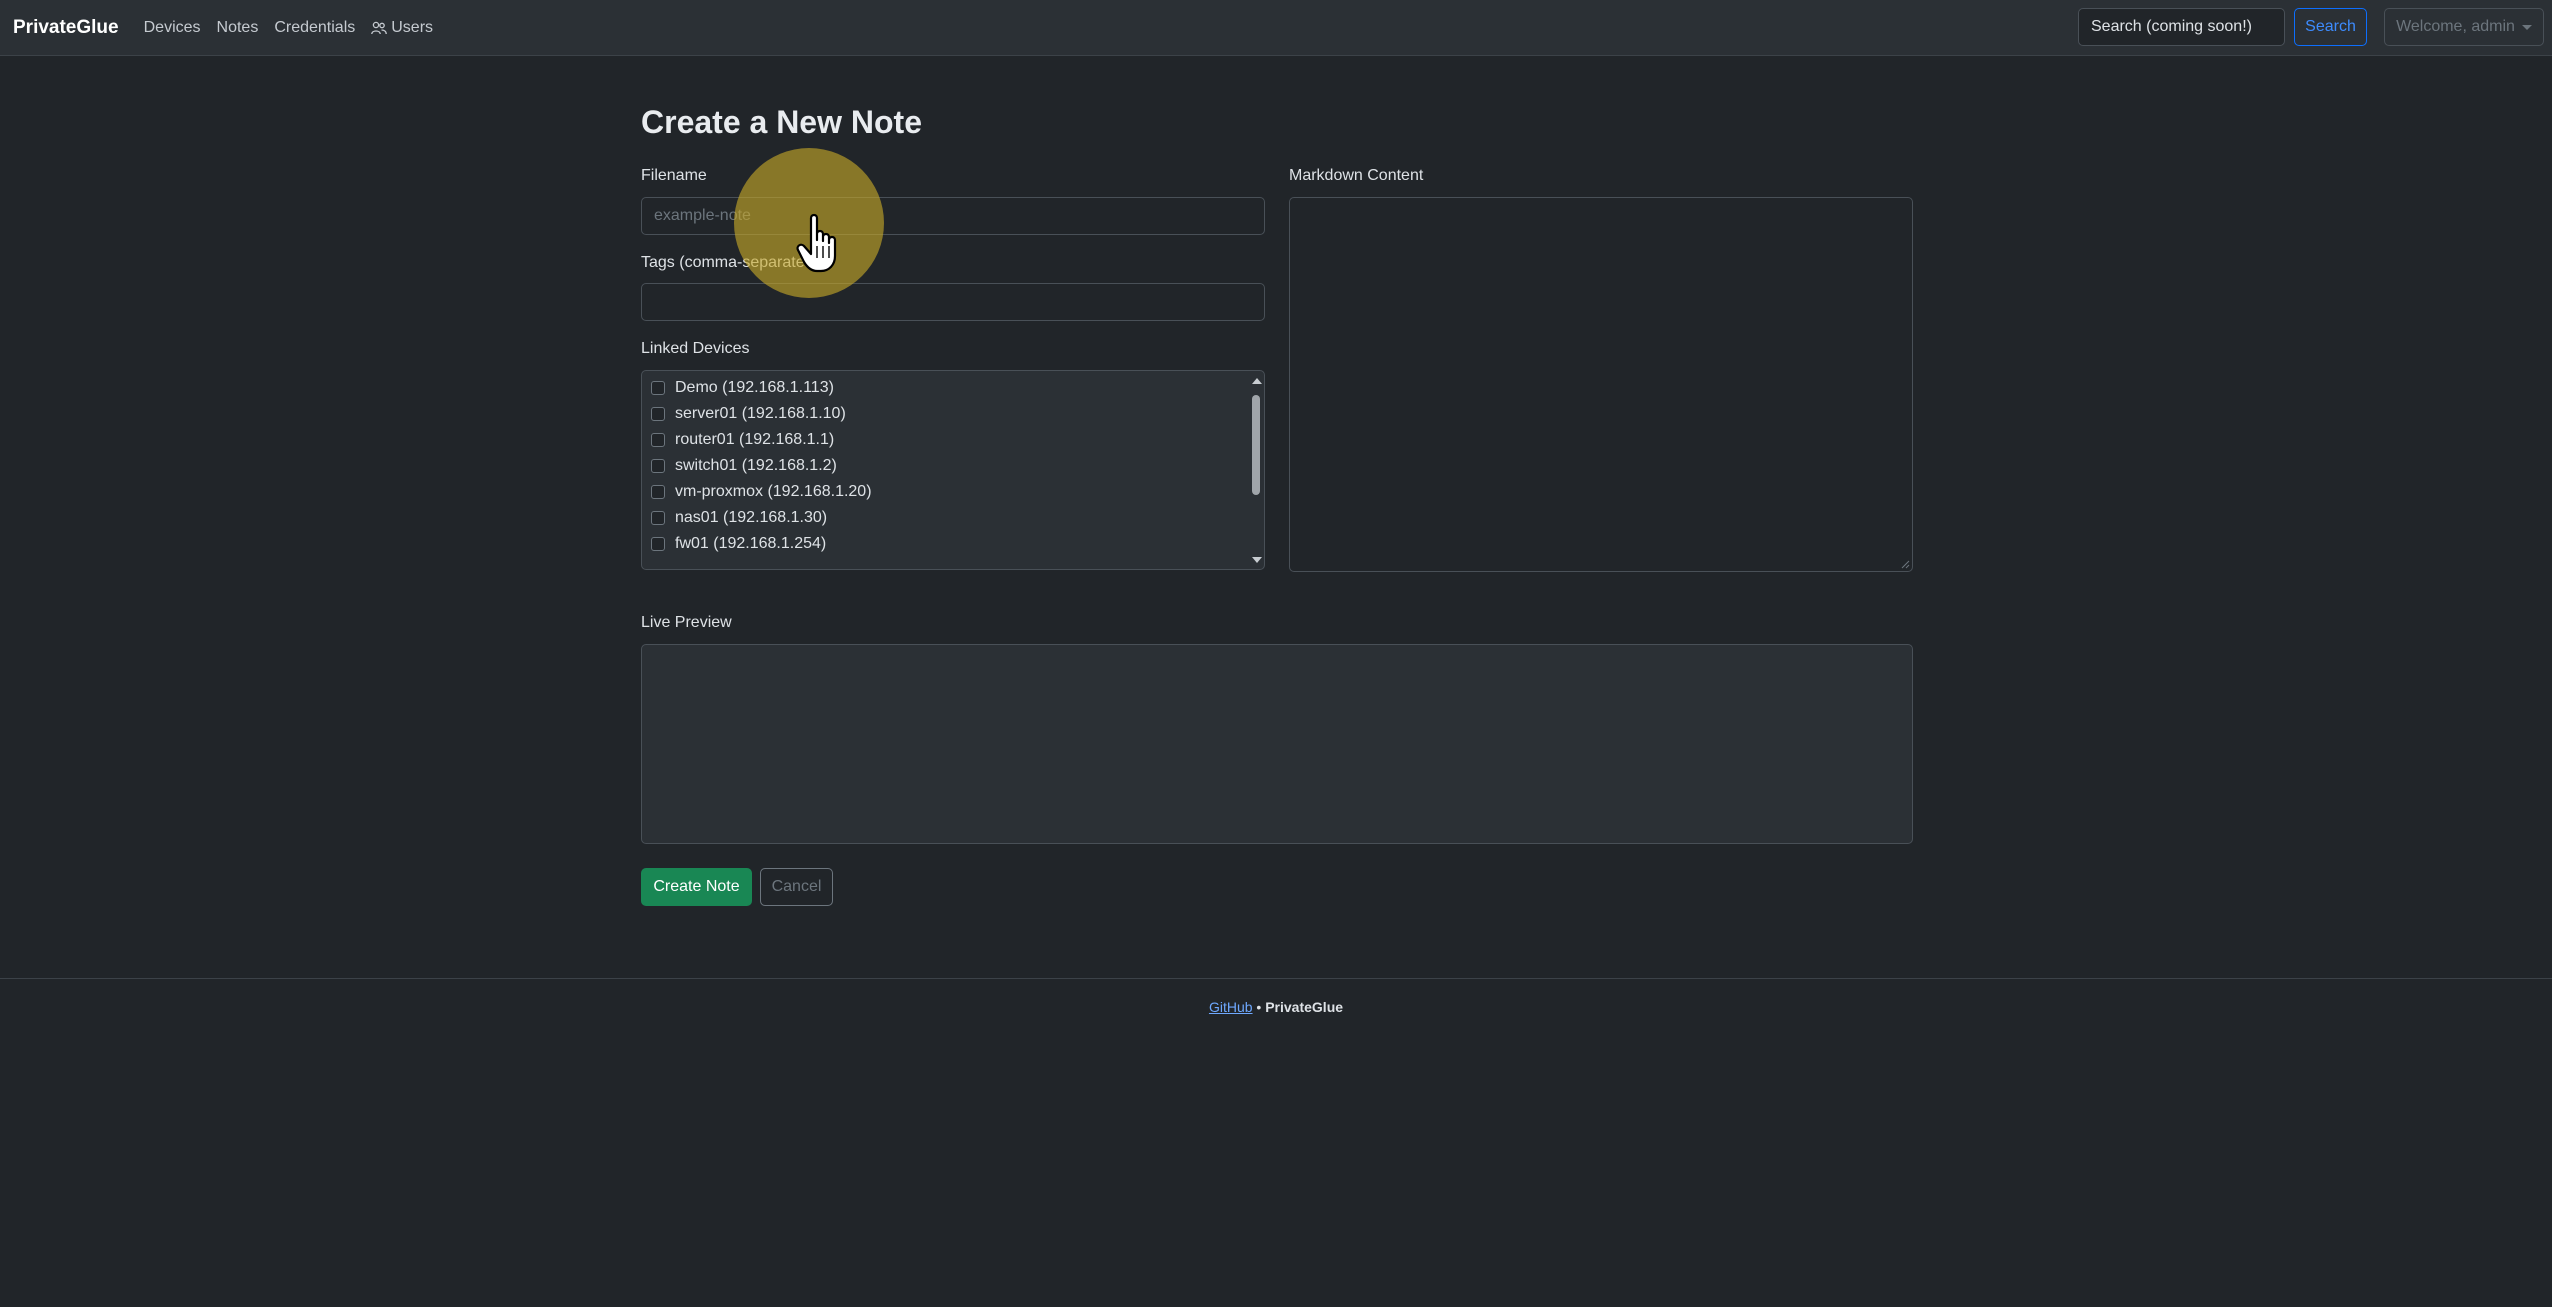  Describe the element at coordinates (760, 413) in the screenshot. I see `device-label: server01 (192.168.1.10)` at that location.